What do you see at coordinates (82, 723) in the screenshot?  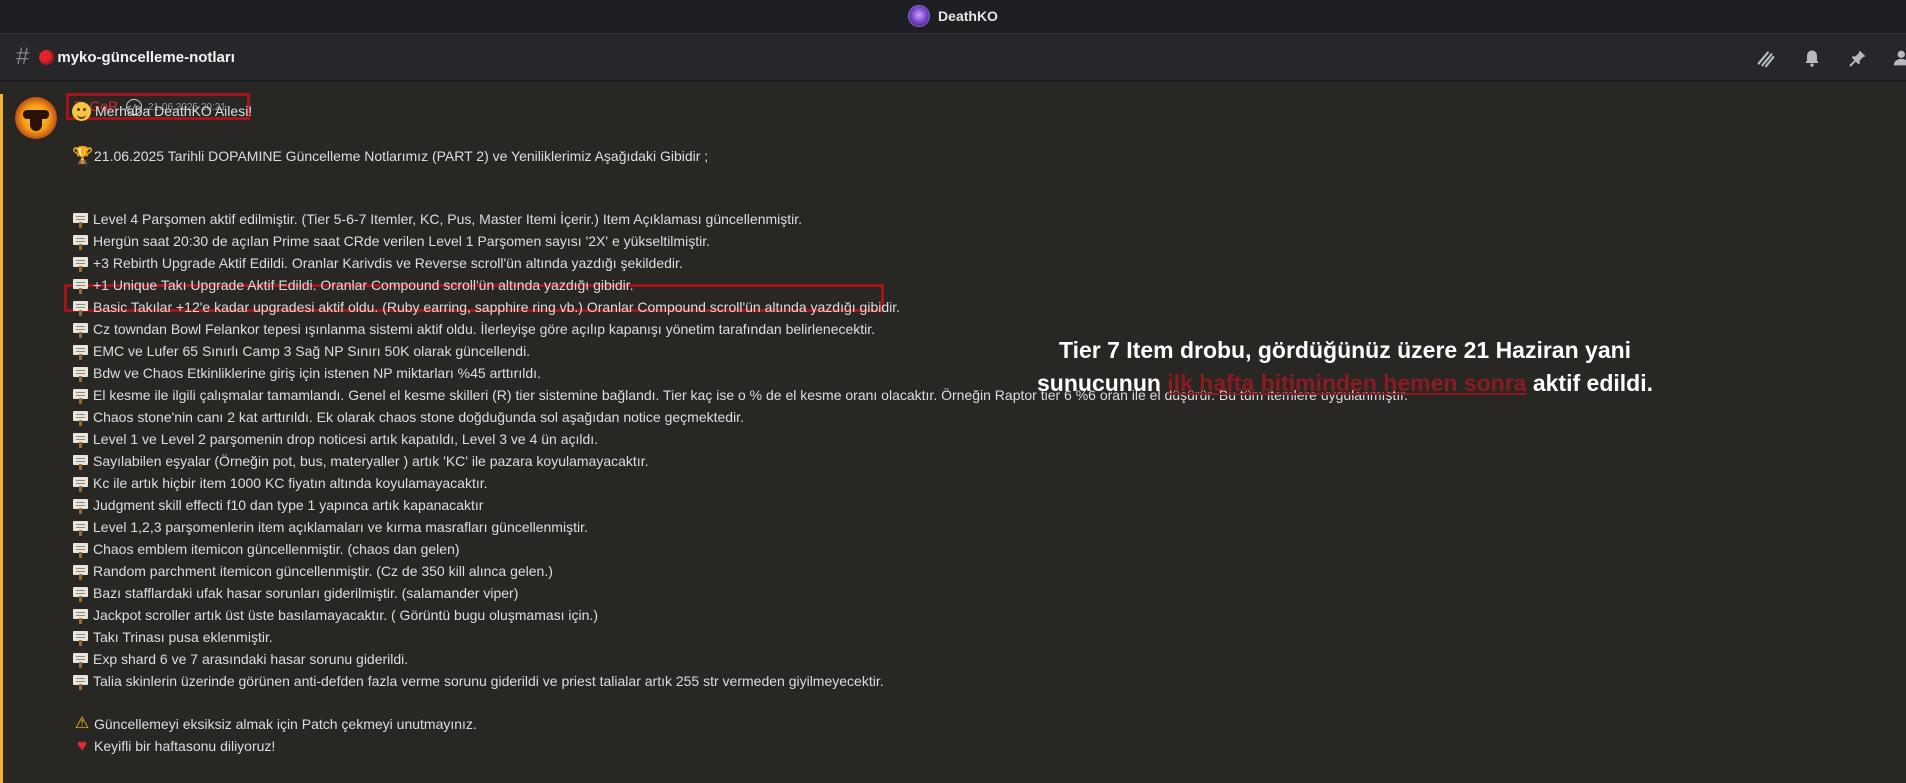 I see `warning-icon: ⚠` at bounding box center [82, 723].